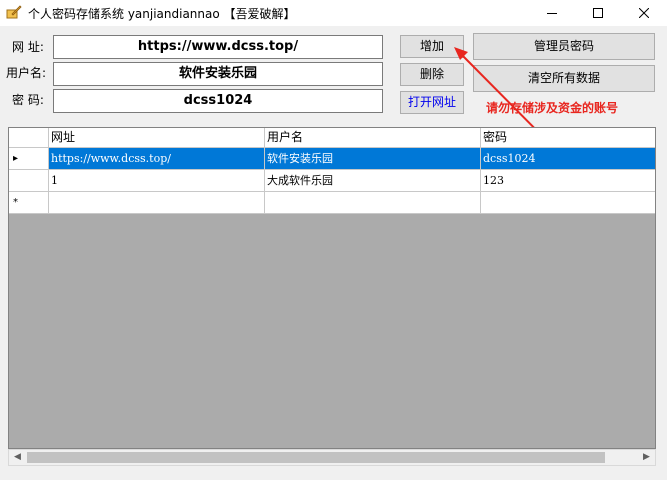 This screenshot has height=480, width=667. What do you see at coordinates (157, 181) in the screenshot?
I see `table-cell-url: 1` at bounding box center [157, 181].